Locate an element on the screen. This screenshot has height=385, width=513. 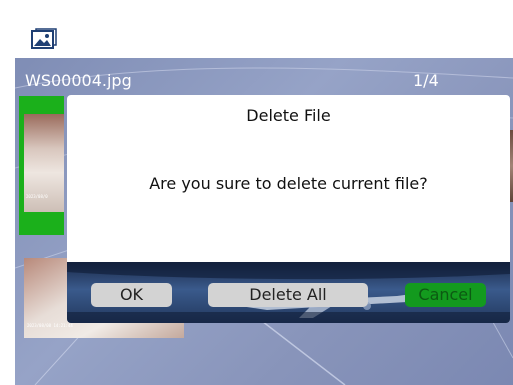
ok-button: OK is located at coordinates (131, 295).